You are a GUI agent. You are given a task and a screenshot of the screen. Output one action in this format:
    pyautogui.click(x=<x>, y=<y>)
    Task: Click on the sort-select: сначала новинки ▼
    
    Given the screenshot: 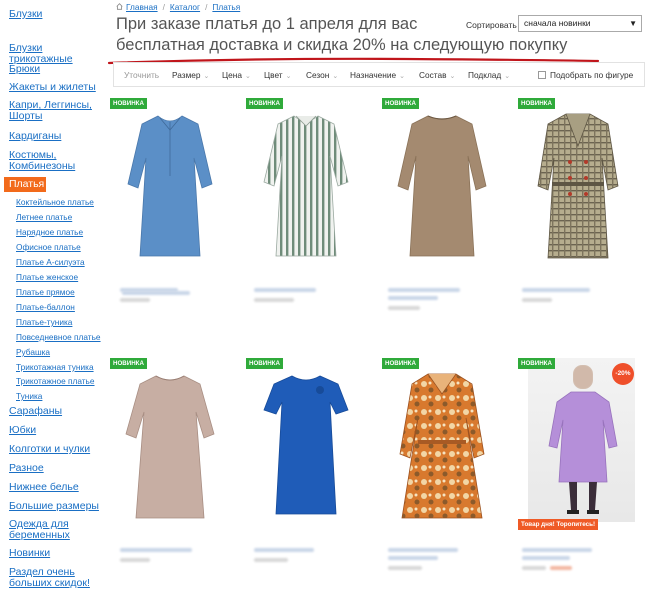 What is the action you would take?
    pyautogui.click(x=580, y=23)
    